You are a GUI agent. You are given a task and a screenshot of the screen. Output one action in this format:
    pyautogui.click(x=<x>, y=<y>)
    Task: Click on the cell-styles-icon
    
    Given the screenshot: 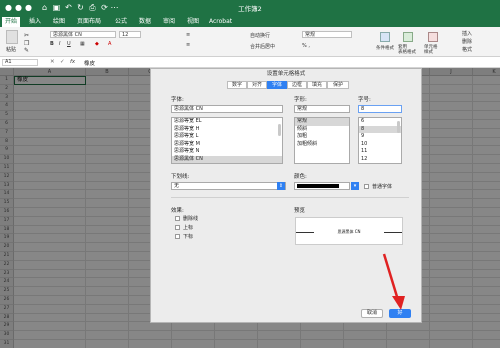 What is the action you would take?
    pyautogui.click(x=433, y=37)
    